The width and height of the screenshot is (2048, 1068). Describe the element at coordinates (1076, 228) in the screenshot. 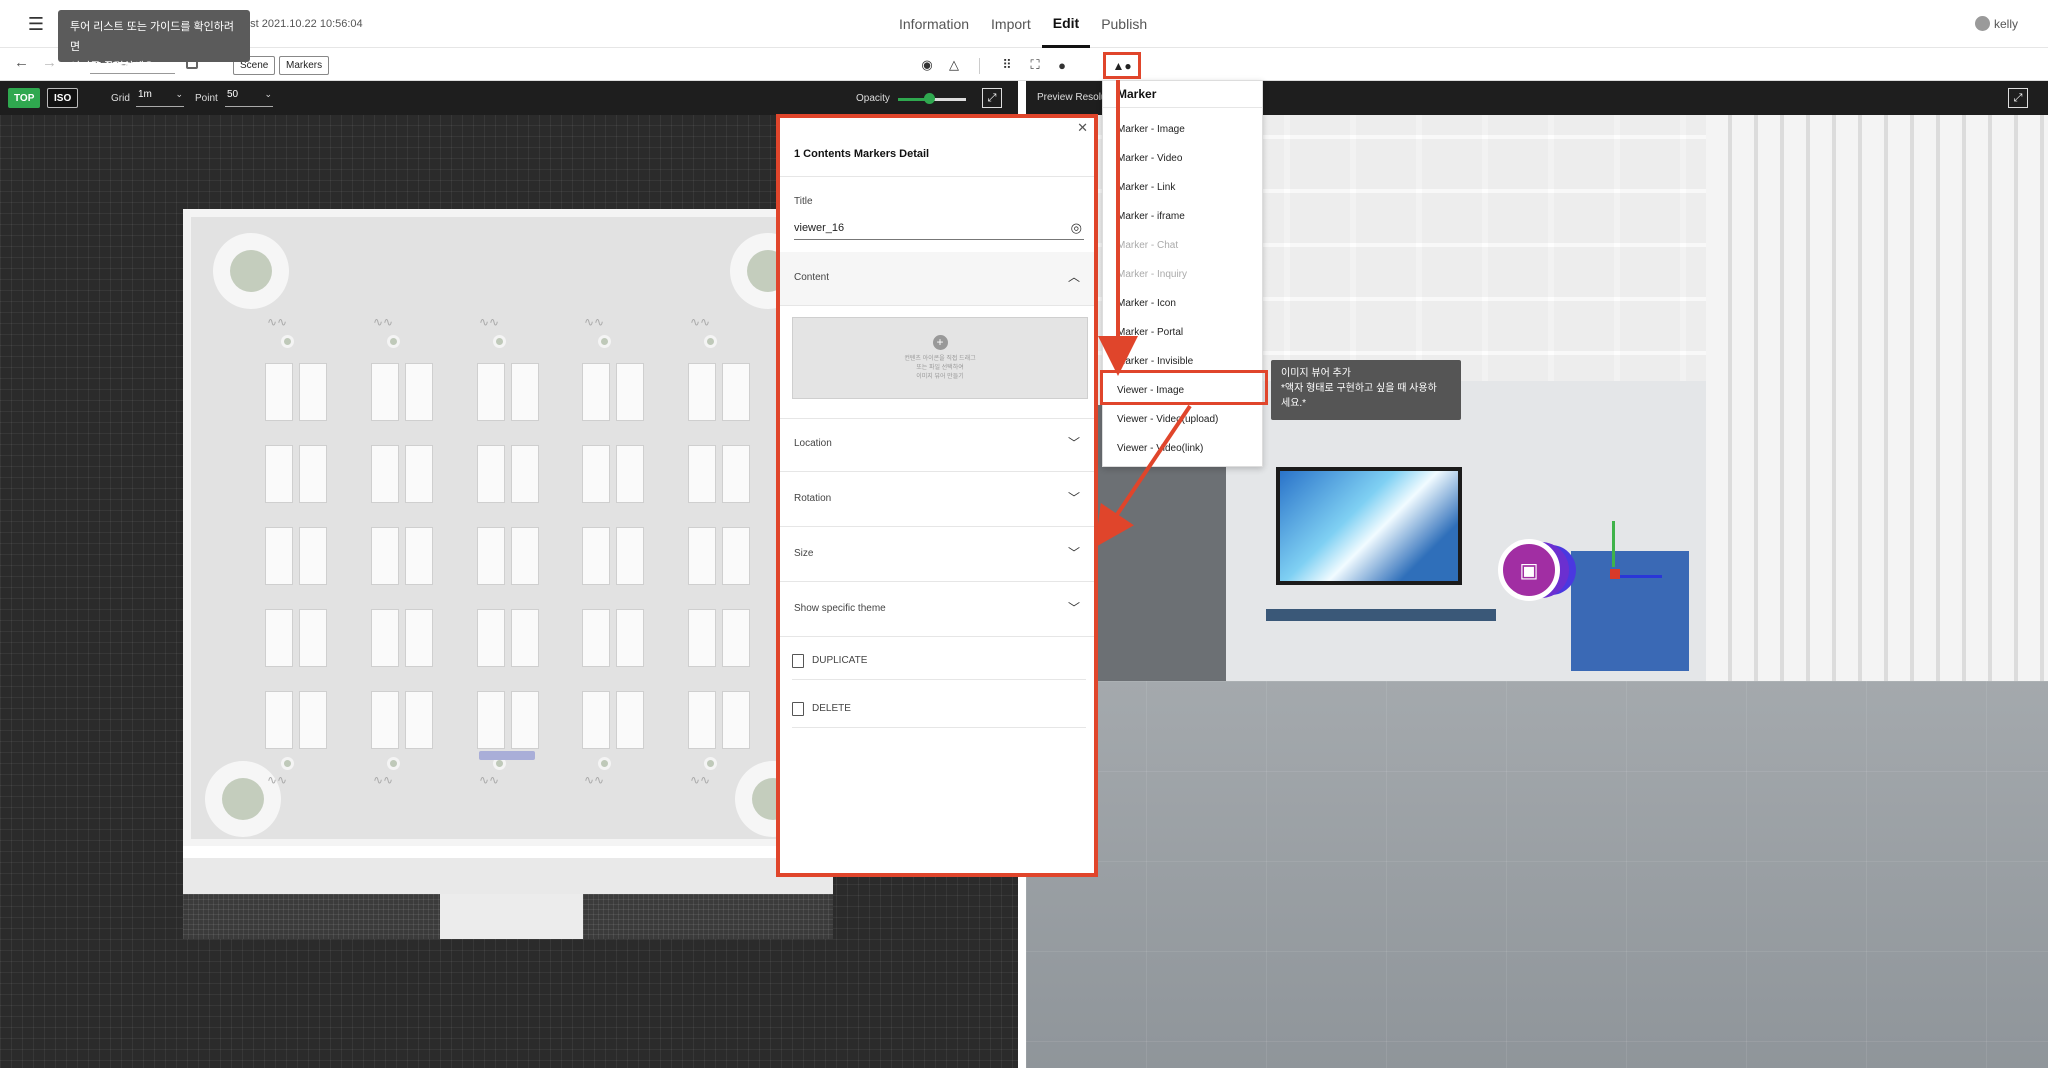

I see `eye-off-icon: ◎` at that location.